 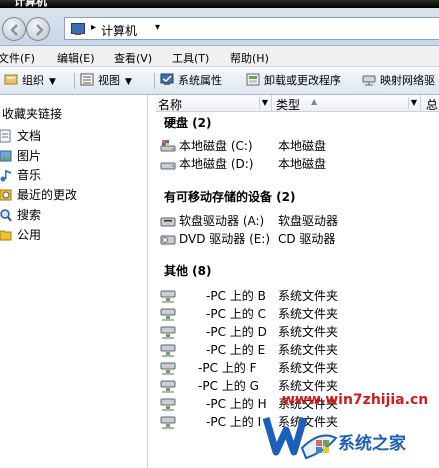 I want to click on list-item: -PC 上的 D 系统文件夹, so click(x=298, y=332).